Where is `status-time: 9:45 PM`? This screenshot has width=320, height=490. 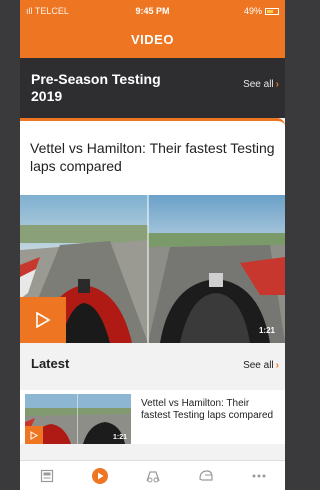 status-time: 9:45 PM is located at coordinates (152, 11).